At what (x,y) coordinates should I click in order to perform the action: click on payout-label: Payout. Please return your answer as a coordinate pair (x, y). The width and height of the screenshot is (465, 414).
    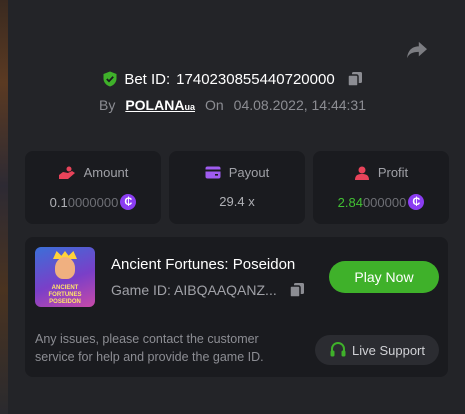
    Looking at the image, I should click on (249, 172).